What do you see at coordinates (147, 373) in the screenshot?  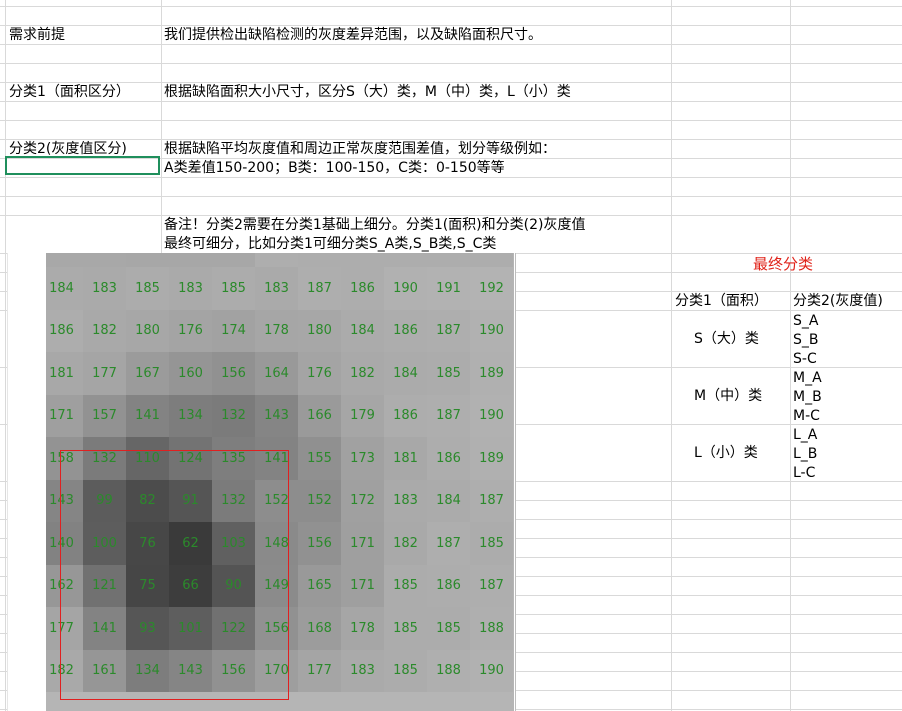 I see `pixel-value-cell: 167` at bounding box center [147, 373].